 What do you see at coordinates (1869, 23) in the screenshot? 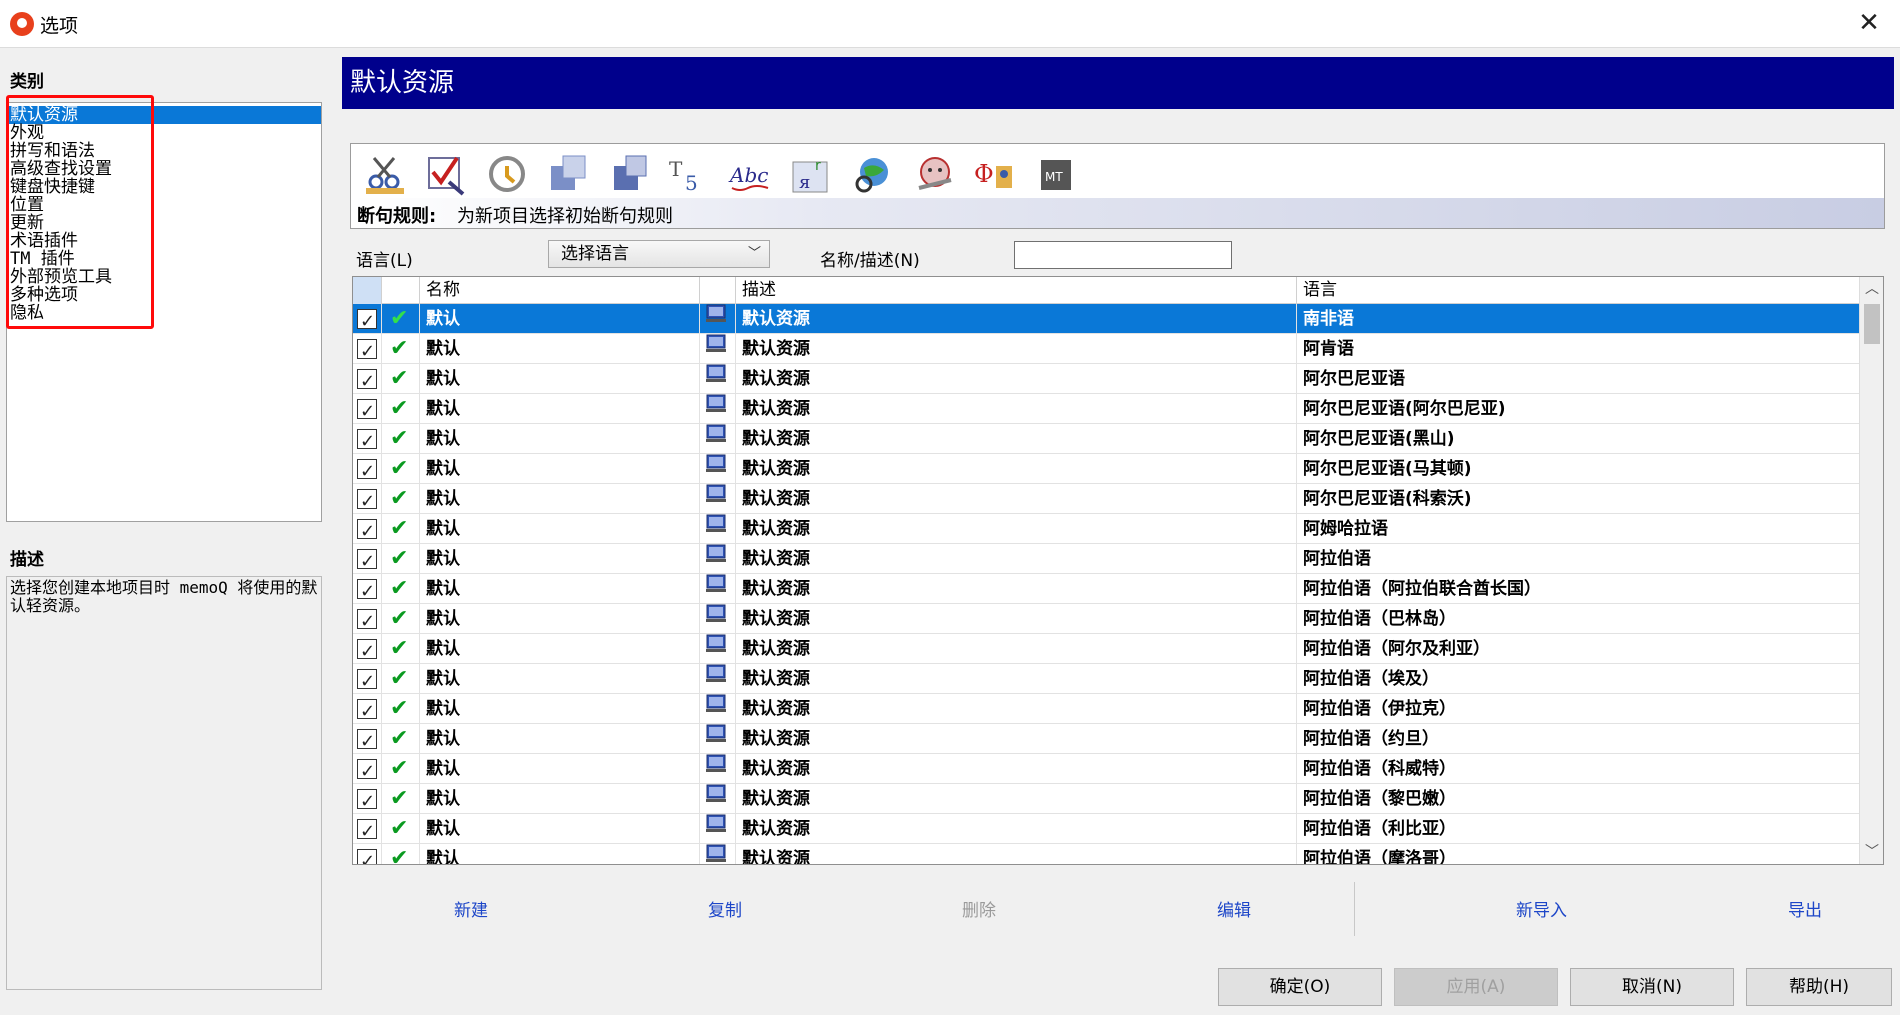
I see `close-button: ✕` at bounding box center [1869, 23].